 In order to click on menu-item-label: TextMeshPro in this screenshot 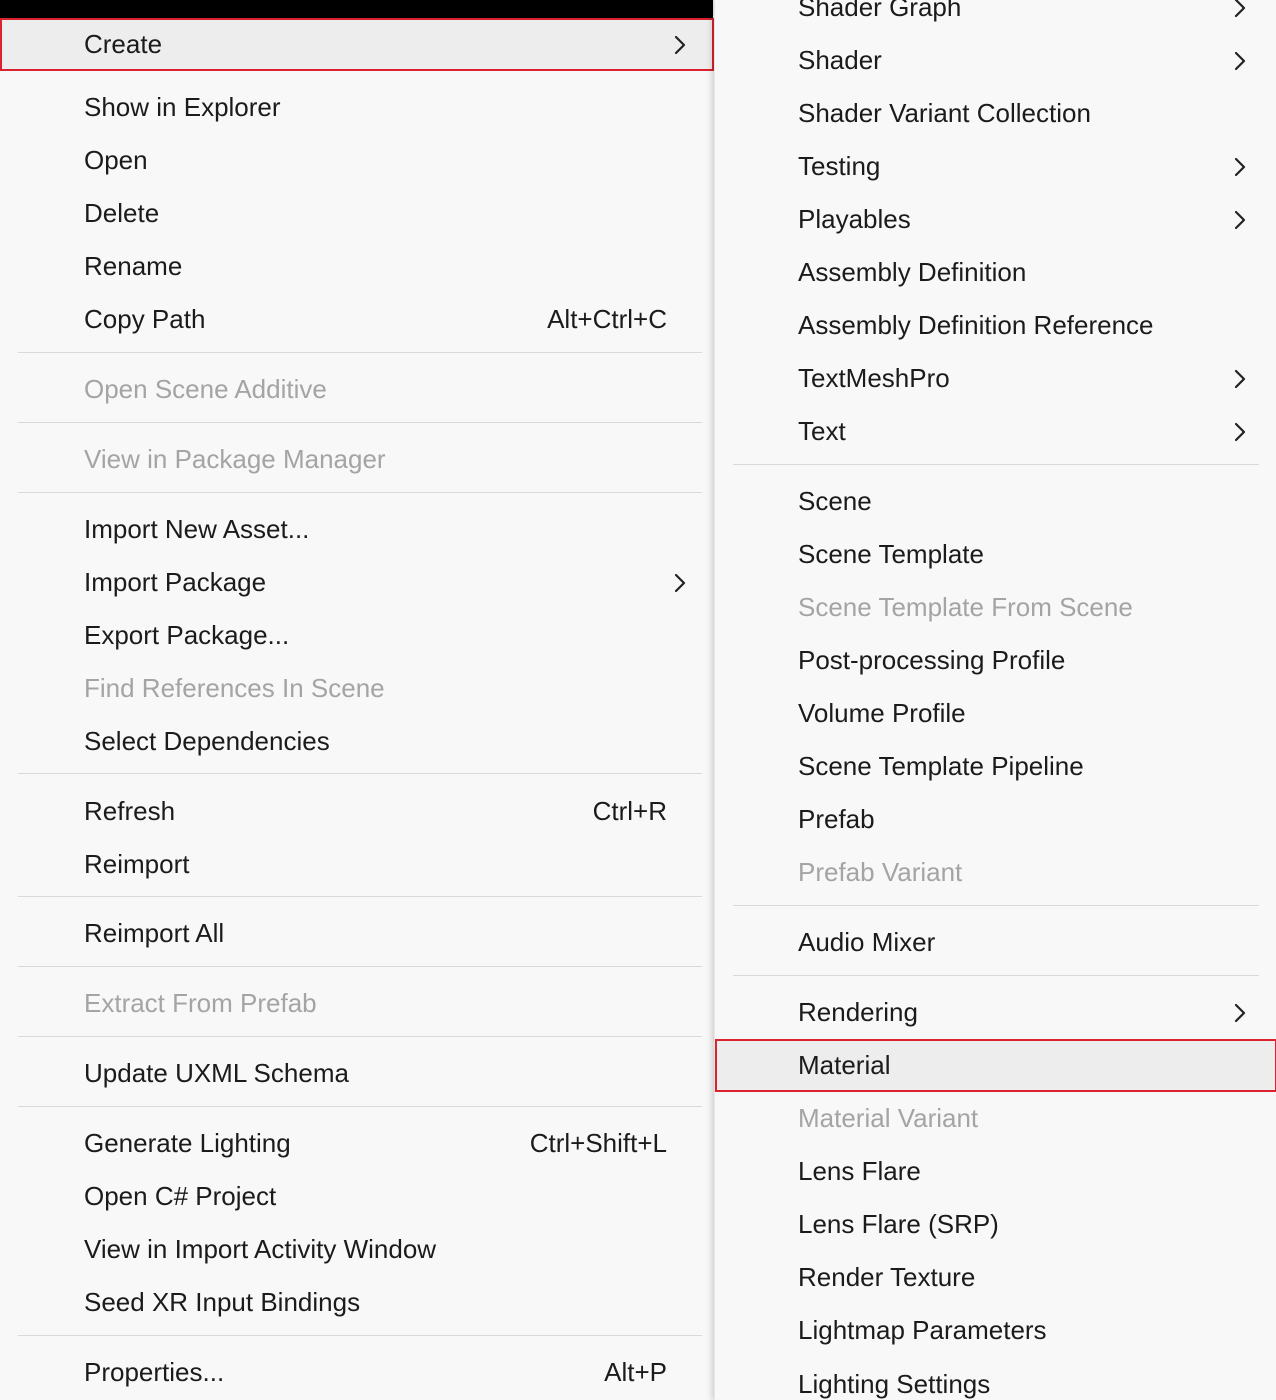, I will do `click(874, 378)`.